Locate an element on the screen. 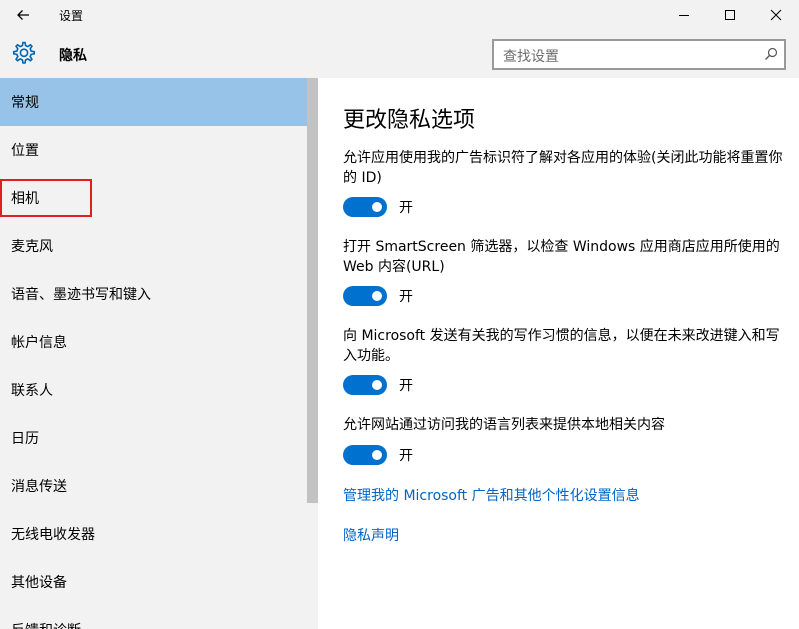 Image resolution: width=799 pixels, height=629 pixels. close-icon is located at coordinates (776, 15).